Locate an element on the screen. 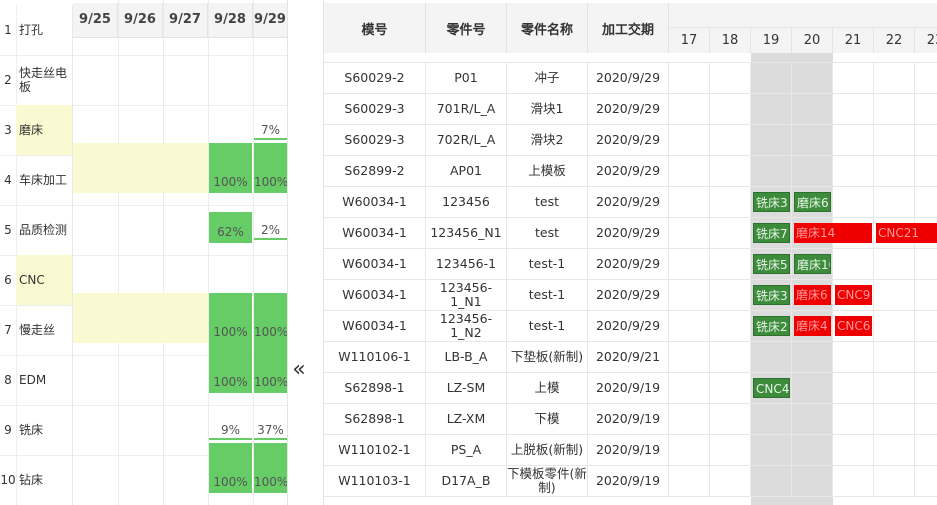  header-due-date: 加工交期 is located at coordinates (628, 28).